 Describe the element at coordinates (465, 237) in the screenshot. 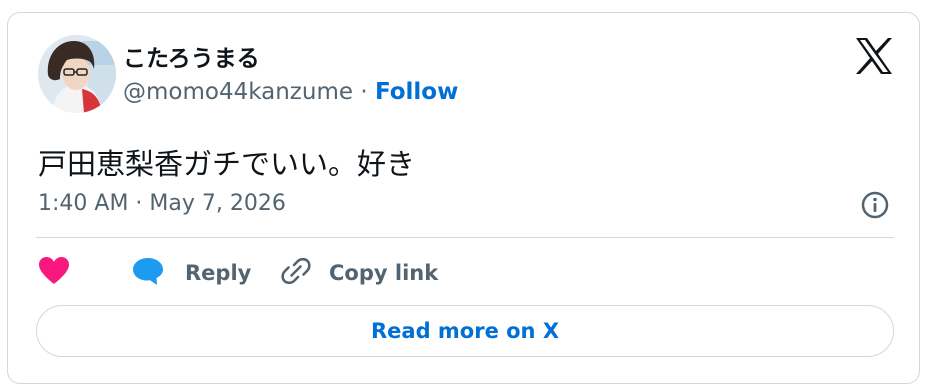

I see `divider` at that location.